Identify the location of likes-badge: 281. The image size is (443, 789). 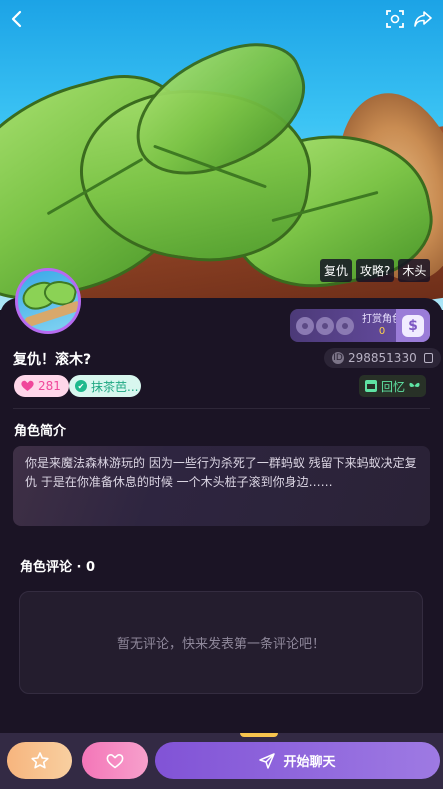
(41, 386).